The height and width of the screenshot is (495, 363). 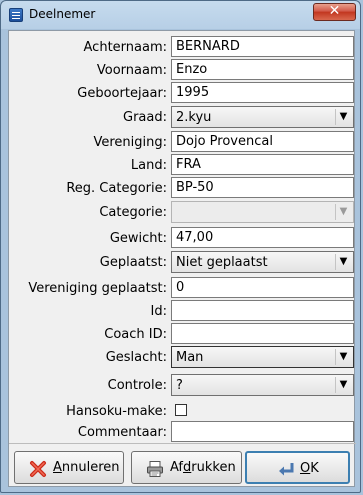 What do you see at coordinates (262, 333) in the screenshot?
I see `coach-id-input` at bounding box center [262, 333].